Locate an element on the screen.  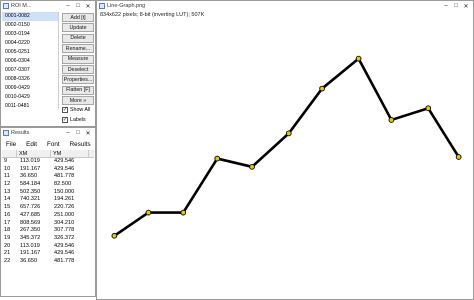
roi-list-item: 0011-0481 is located at coordinates (30, 106).